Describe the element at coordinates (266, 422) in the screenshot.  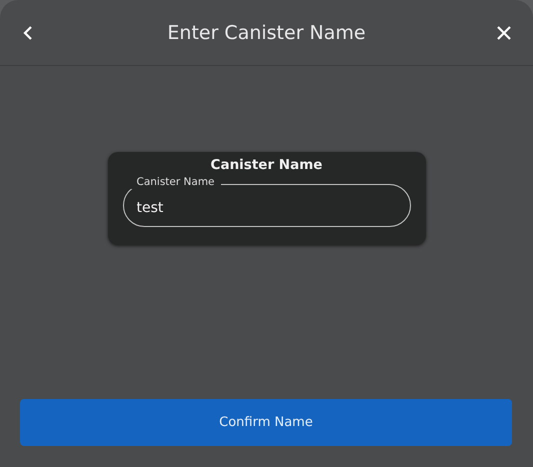
I see `confirm-button: Confirm Name` at that location.